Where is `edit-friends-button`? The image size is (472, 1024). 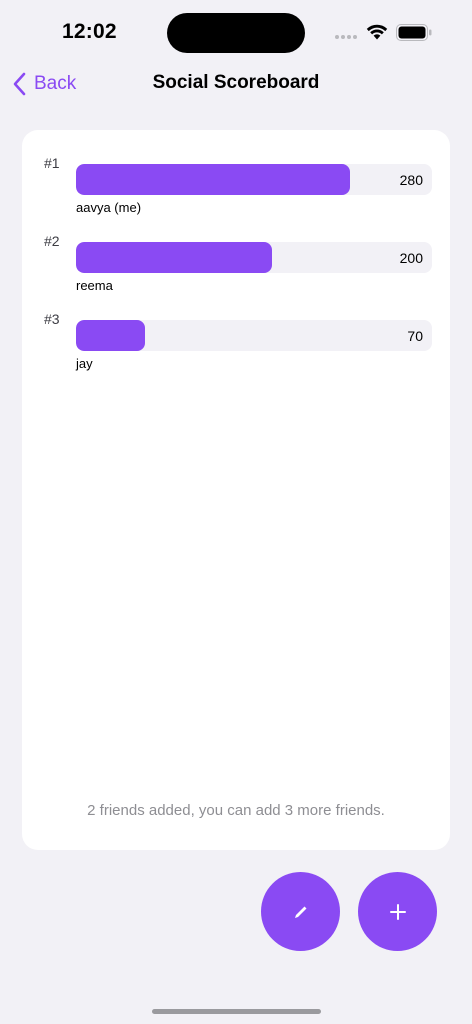 edit-friends-button is located at coordinates (300, 911).